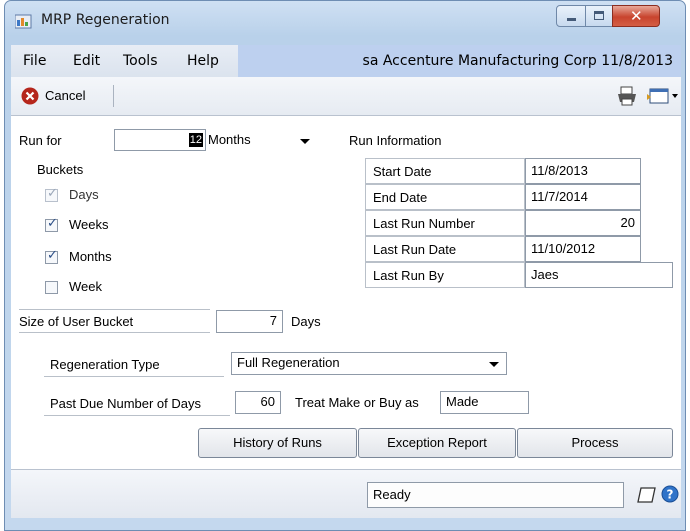  What do you see at coordinates (51, 287) in the screenshot?
I see `week-checkbox` at bounding box center [51, 287].